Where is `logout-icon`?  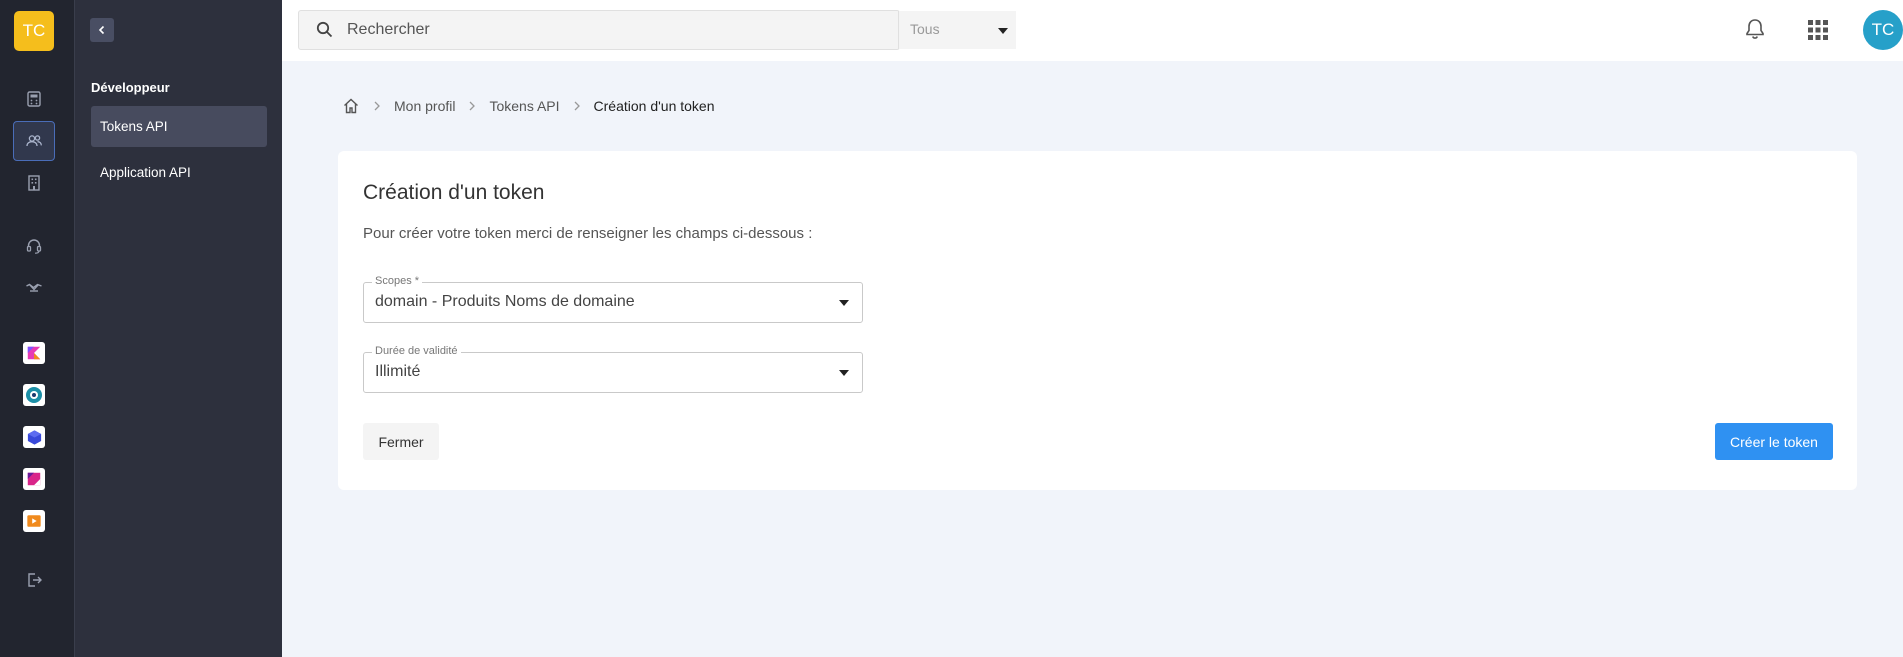
logout-icon is located at coordinates (34, 580).